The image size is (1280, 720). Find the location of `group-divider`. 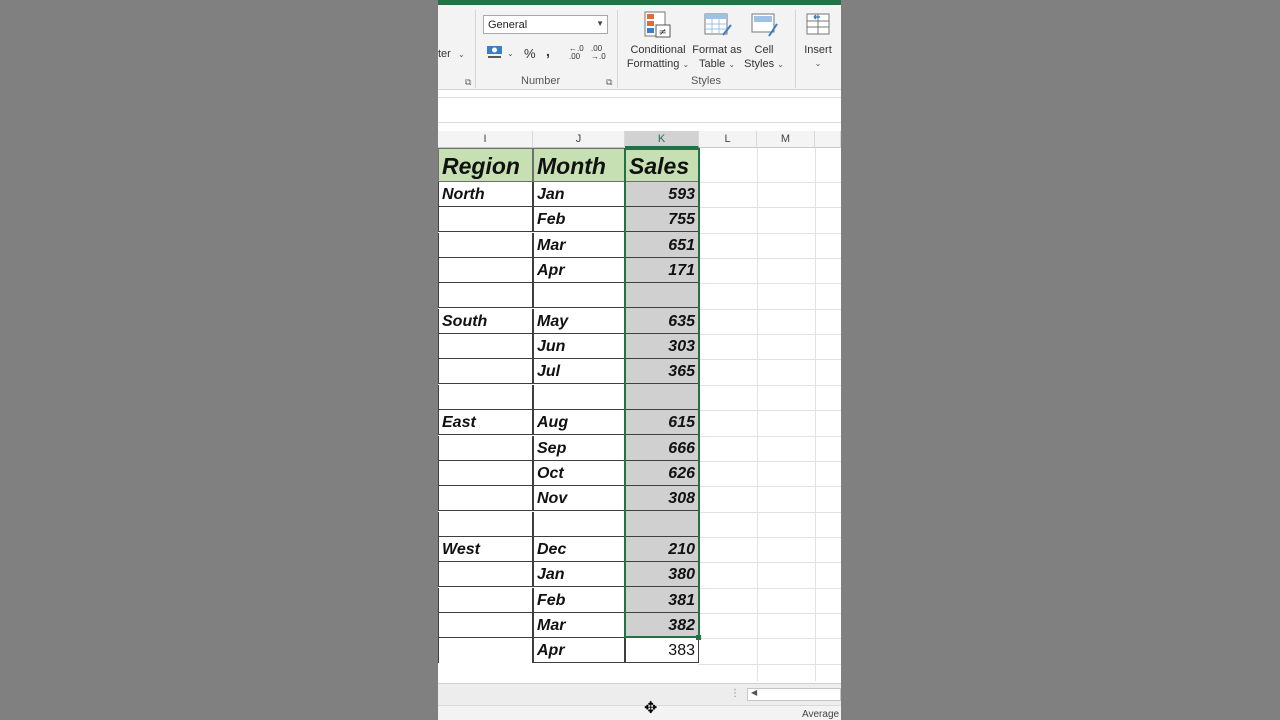

group-divider is located at coordinates (617, 49).